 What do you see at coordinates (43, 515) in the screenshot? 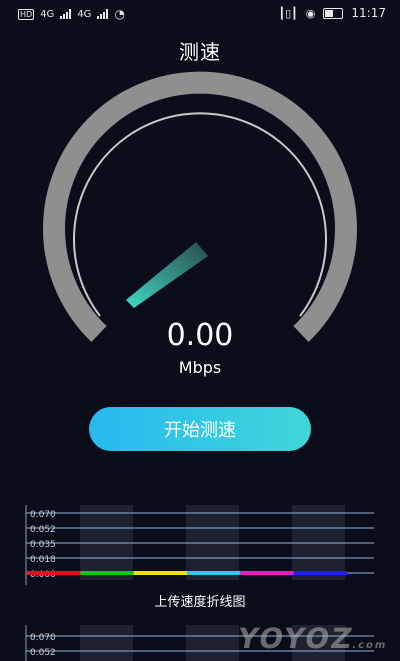
I see `upload-chart-tick-label: 0.070` at bounding box center [43, 515].